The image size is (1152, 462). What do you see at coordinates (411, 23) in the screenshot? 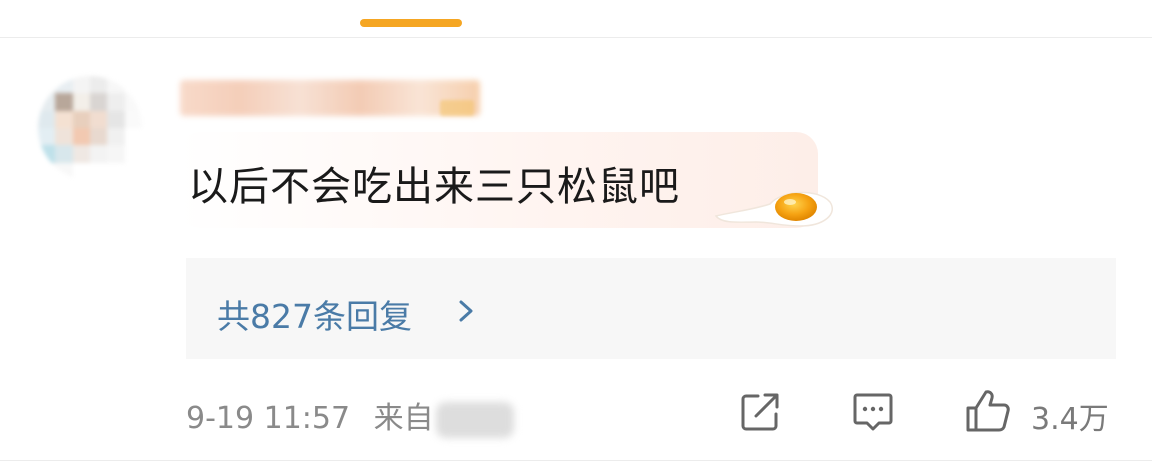
I see `active-tab-indicator` at bounding box center [411, 23].